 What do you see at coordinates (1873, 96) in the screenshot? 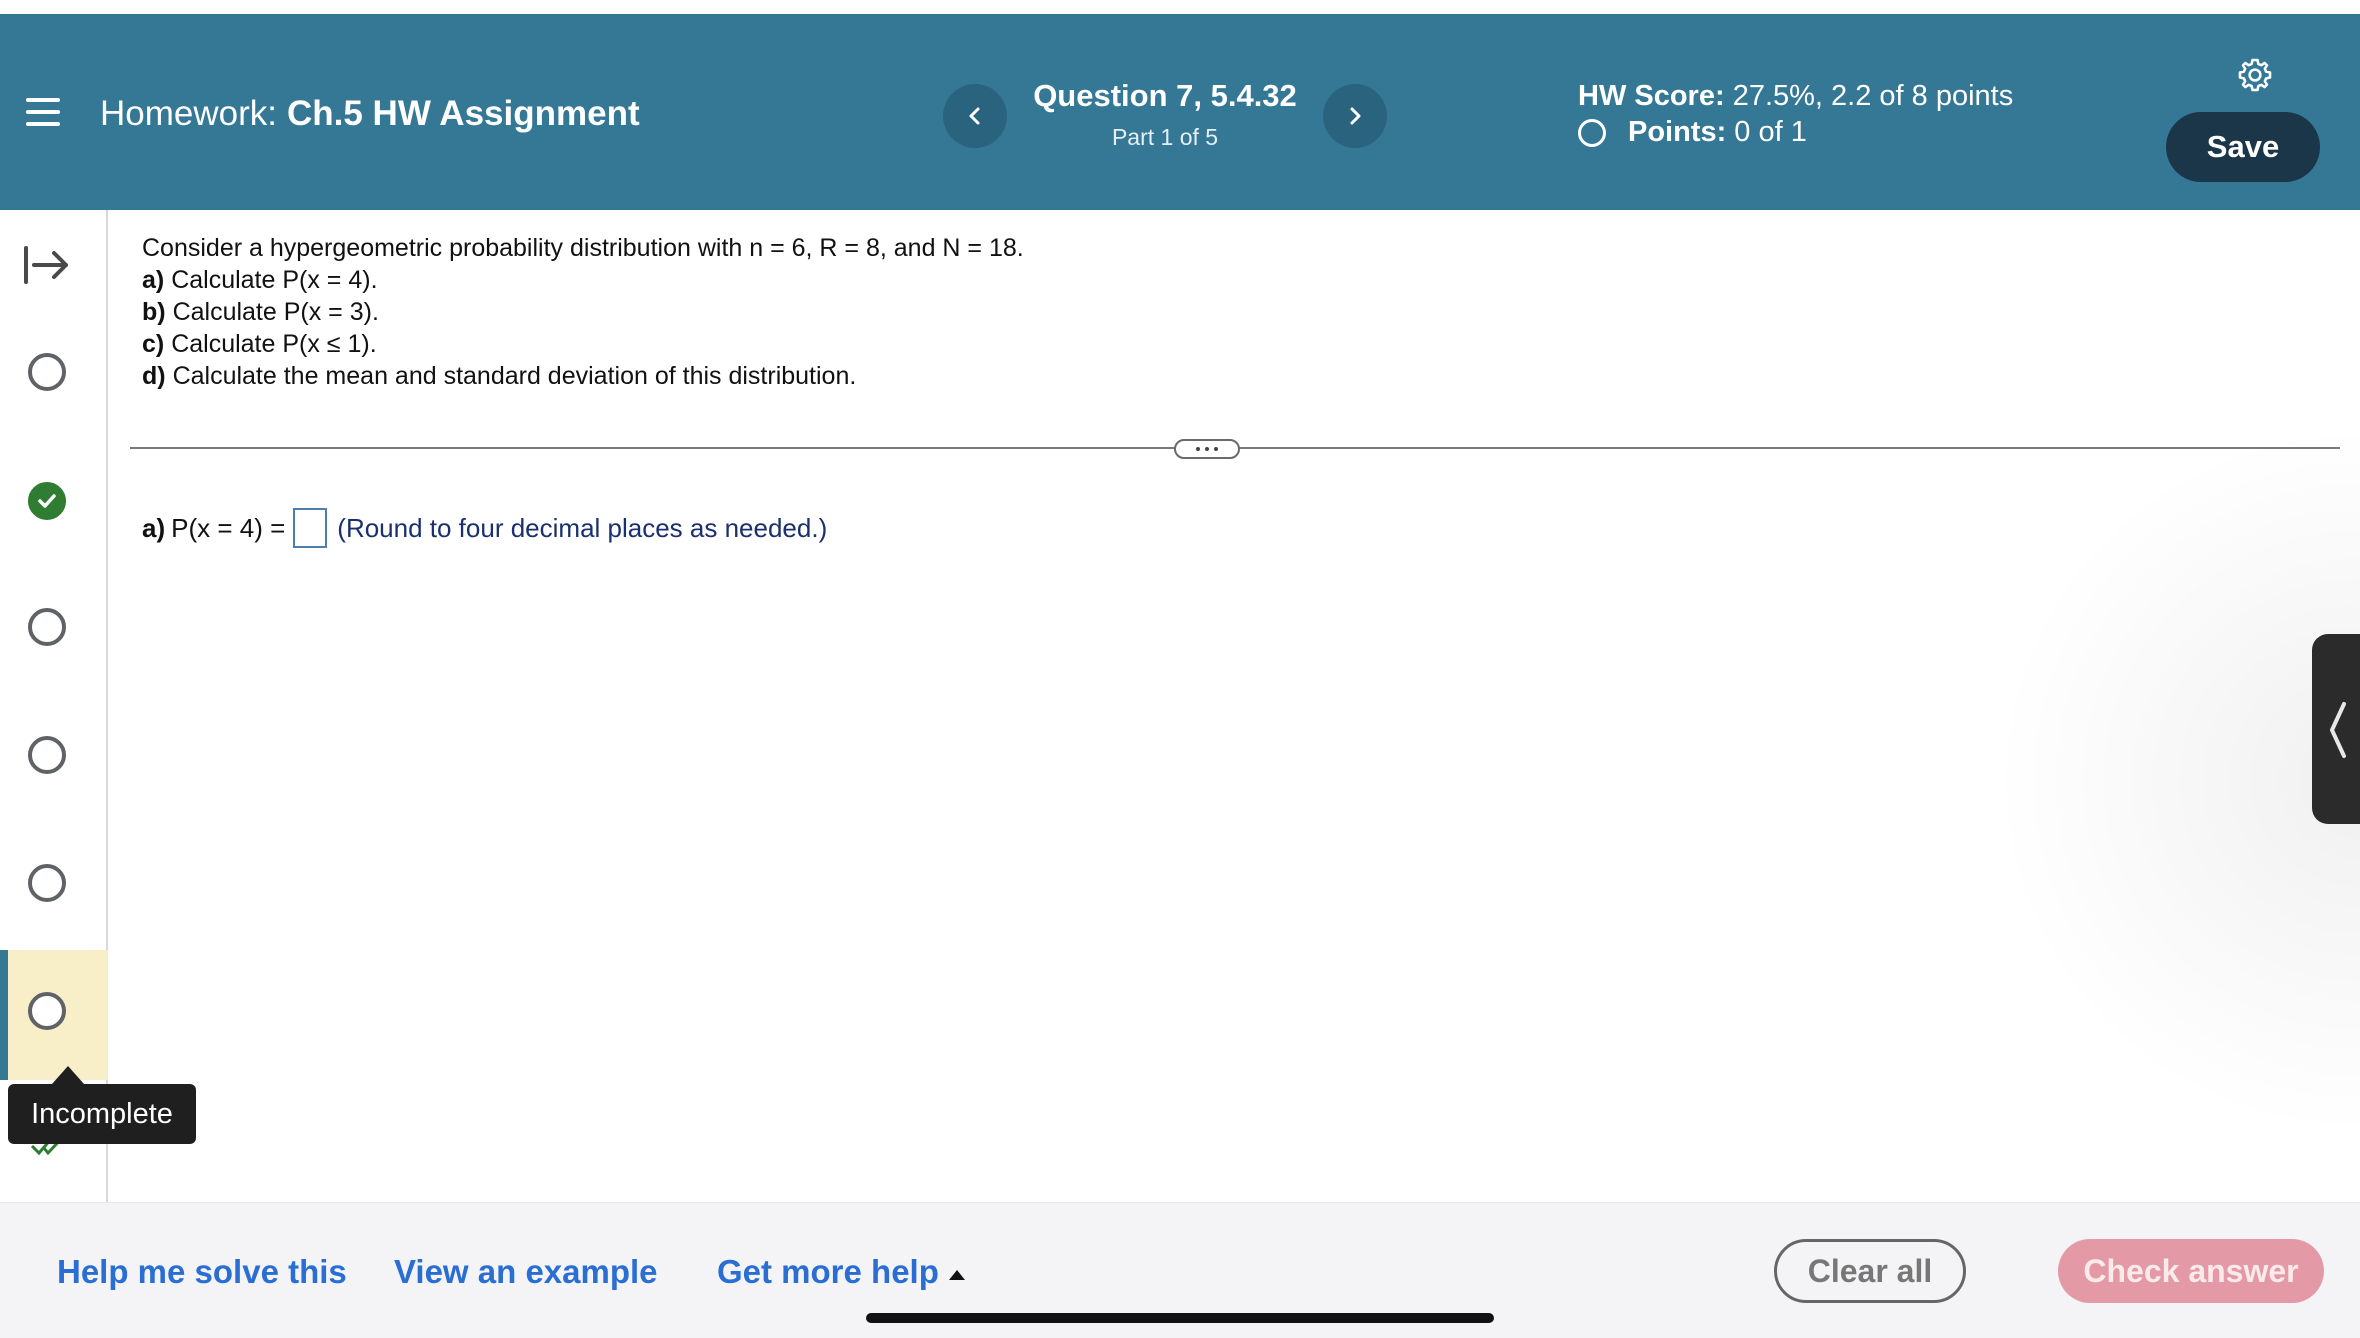
I see `hw-score-value: 27.5%, 2.2 of 8 points` at bounding box center [1873, 96].